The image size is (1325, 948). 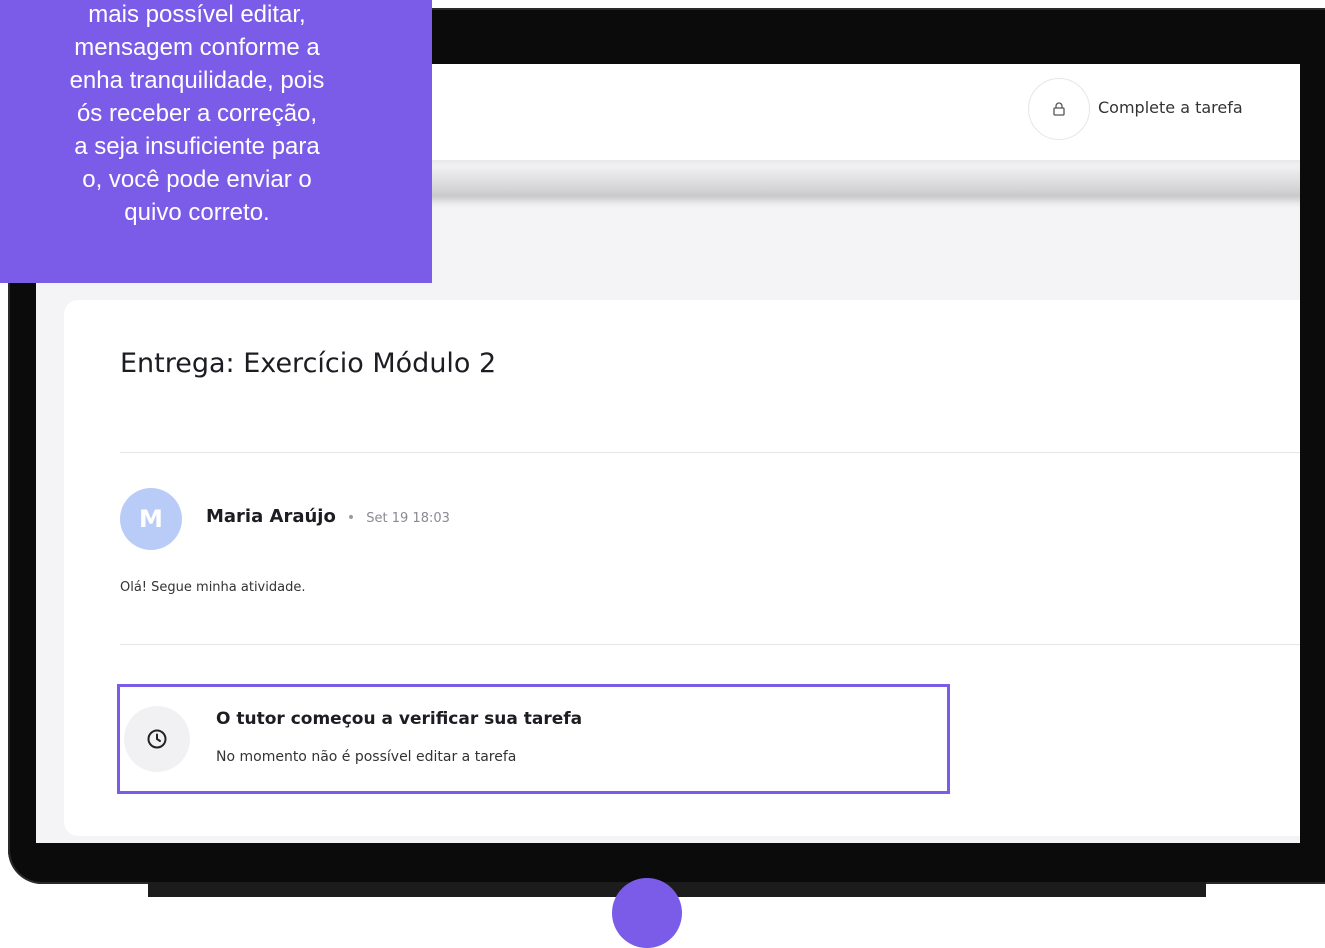 What do you see at coordinates (197, 212) in the screenshot?
I see `tooltip-line: quivo correto.` at bounding box center [197, 212].